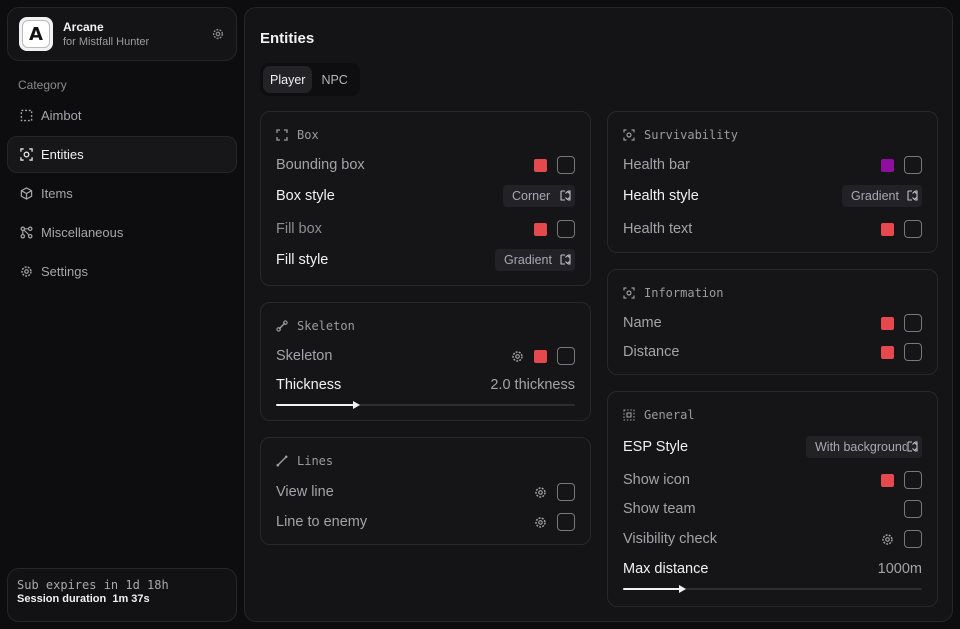 Image resolution: width=960 pixels, height=629 pixels. Describe the element at coordinates (772, 589) in the screenshot. I see `max-distance-slider` at that location.